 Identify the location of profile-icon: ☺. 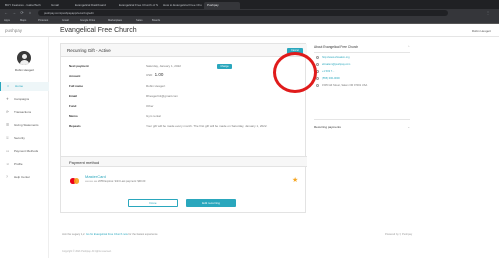
(8, 164).